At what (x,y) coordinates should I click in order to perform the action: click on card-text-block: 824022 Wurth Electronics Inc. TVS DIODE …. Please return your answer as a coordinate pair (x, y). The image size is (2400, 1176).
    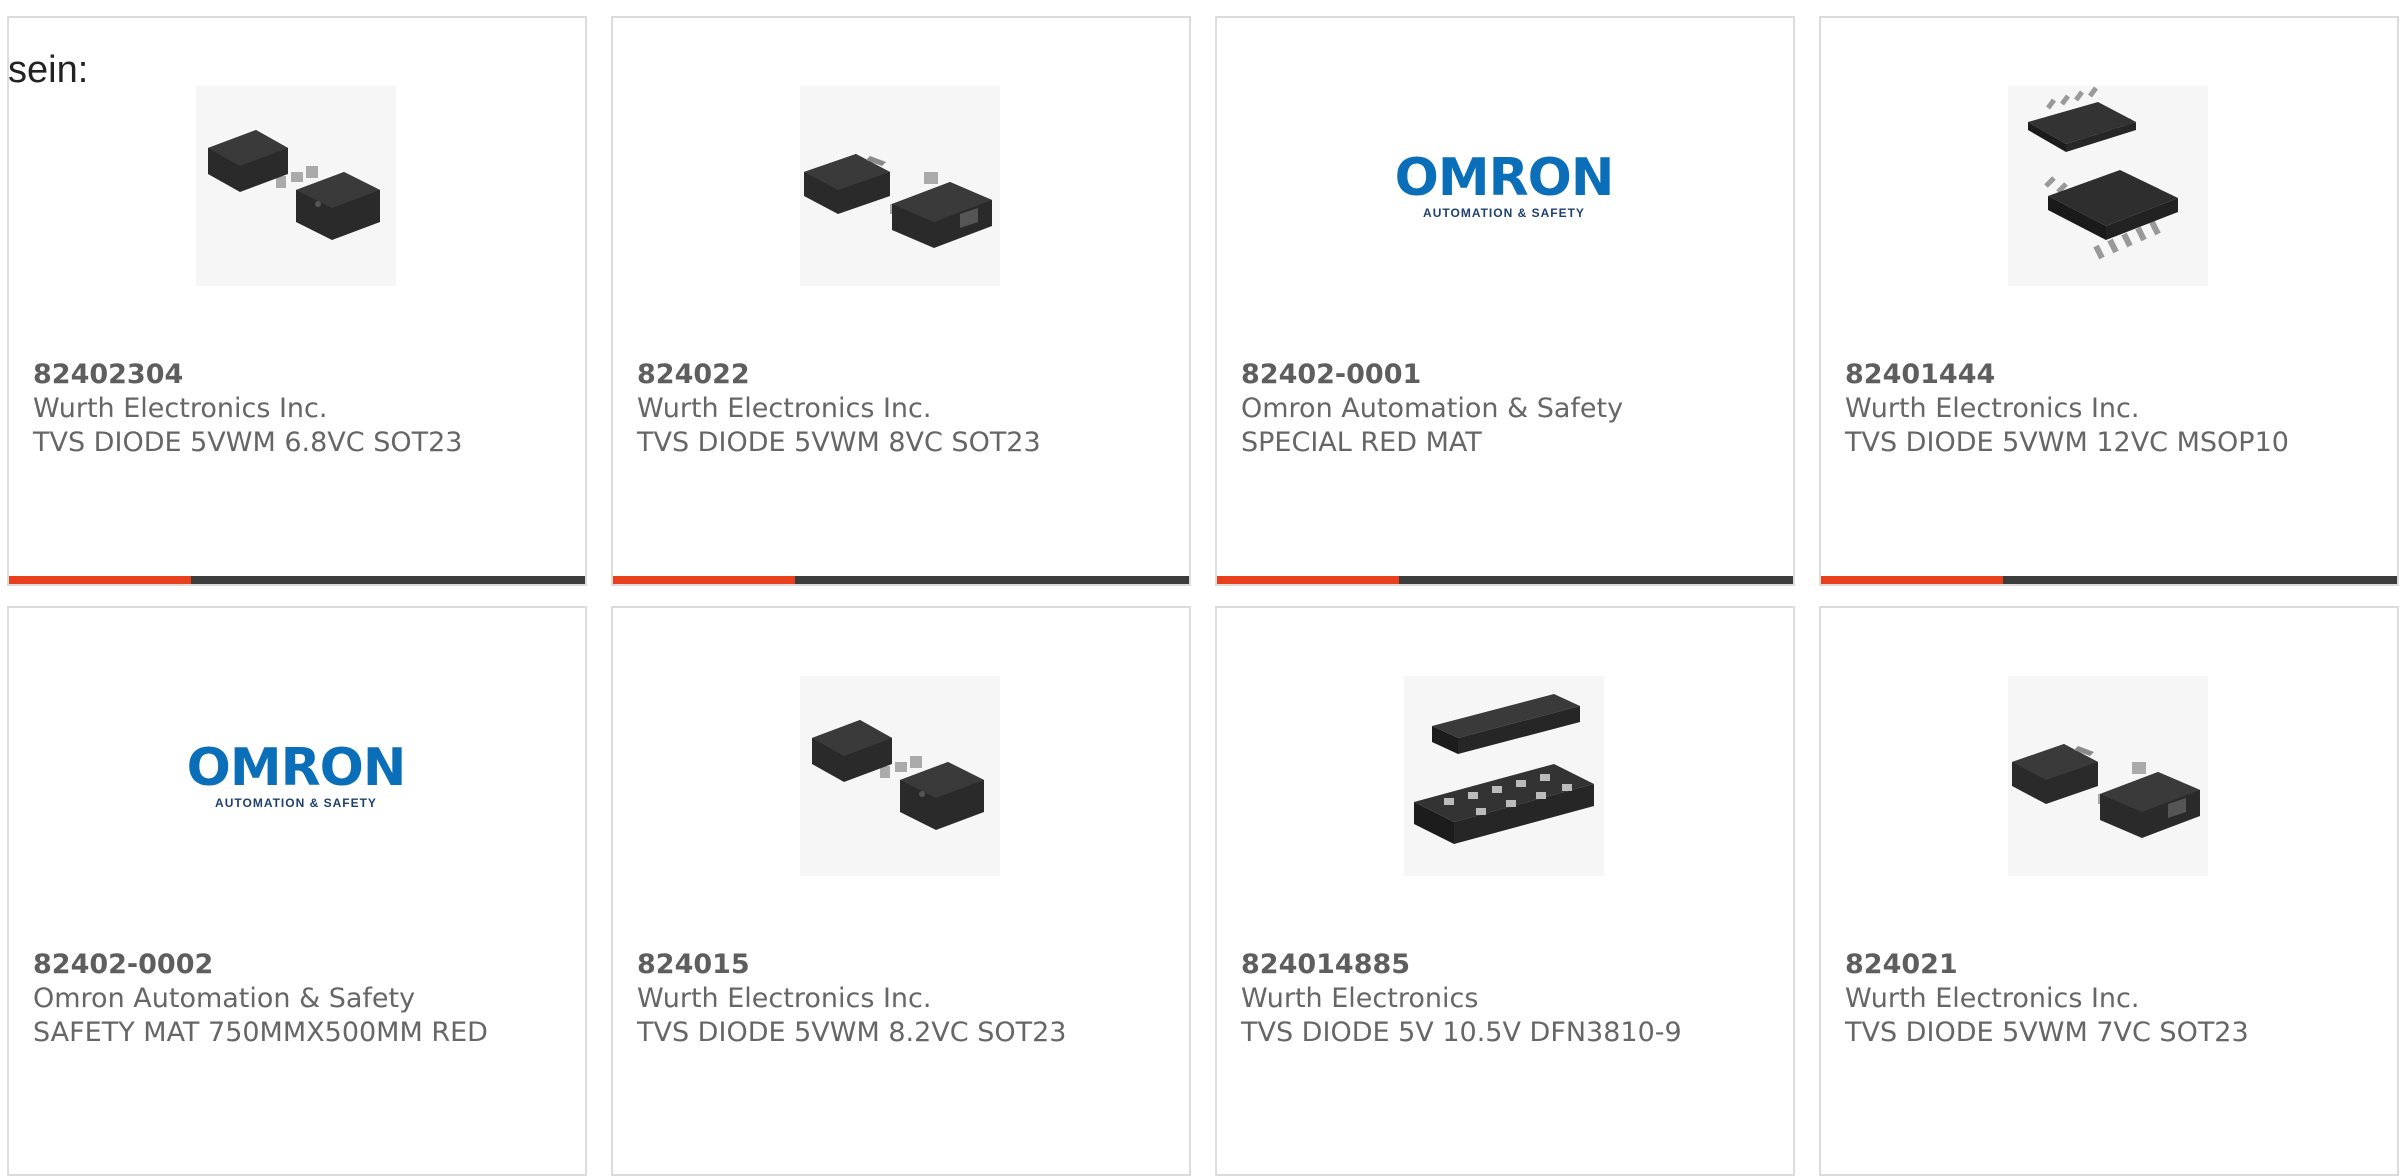
    Looking at the image, I should click on (839, 409).